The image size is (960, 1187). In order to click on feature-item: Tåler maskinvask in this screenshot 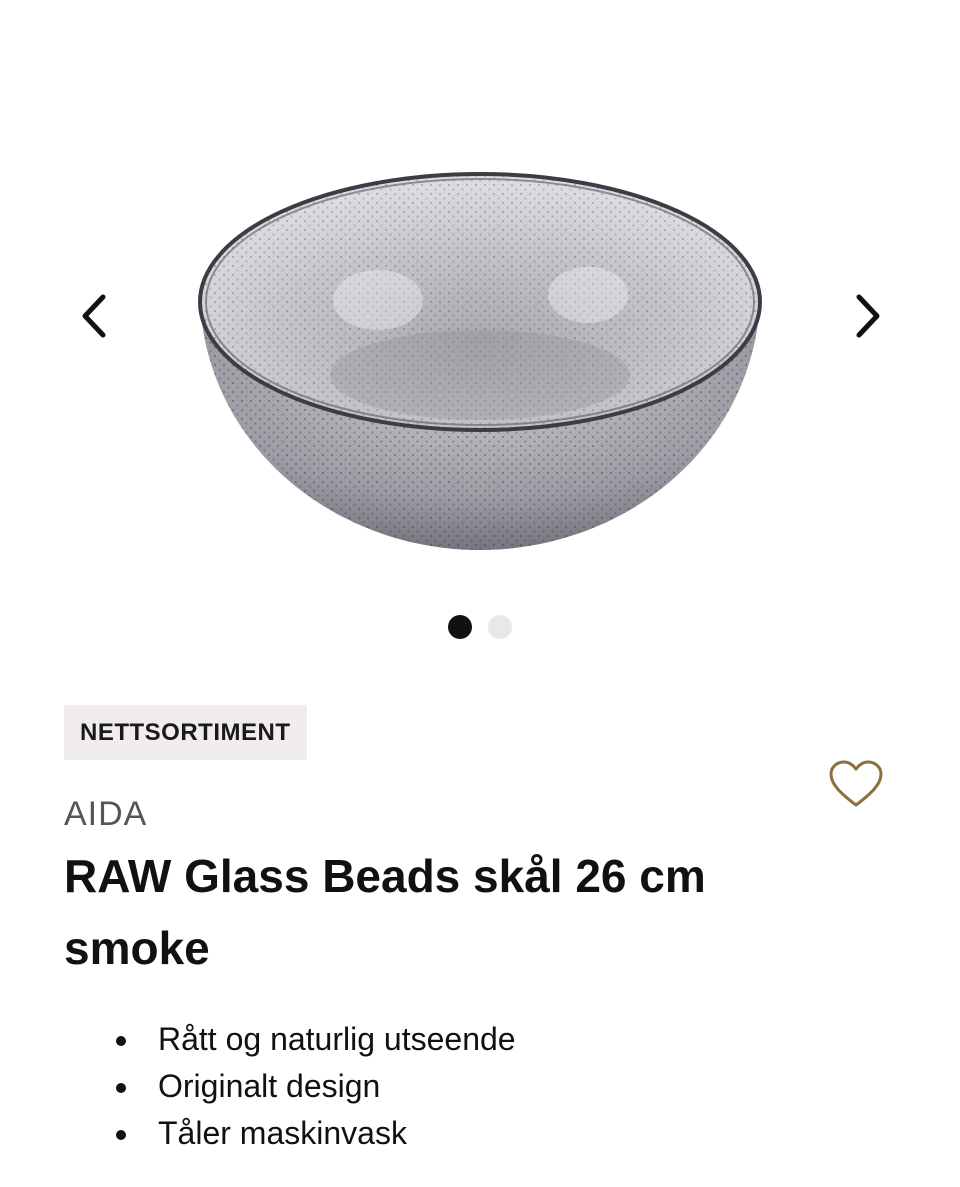, I will do `click(313, 1133)`.